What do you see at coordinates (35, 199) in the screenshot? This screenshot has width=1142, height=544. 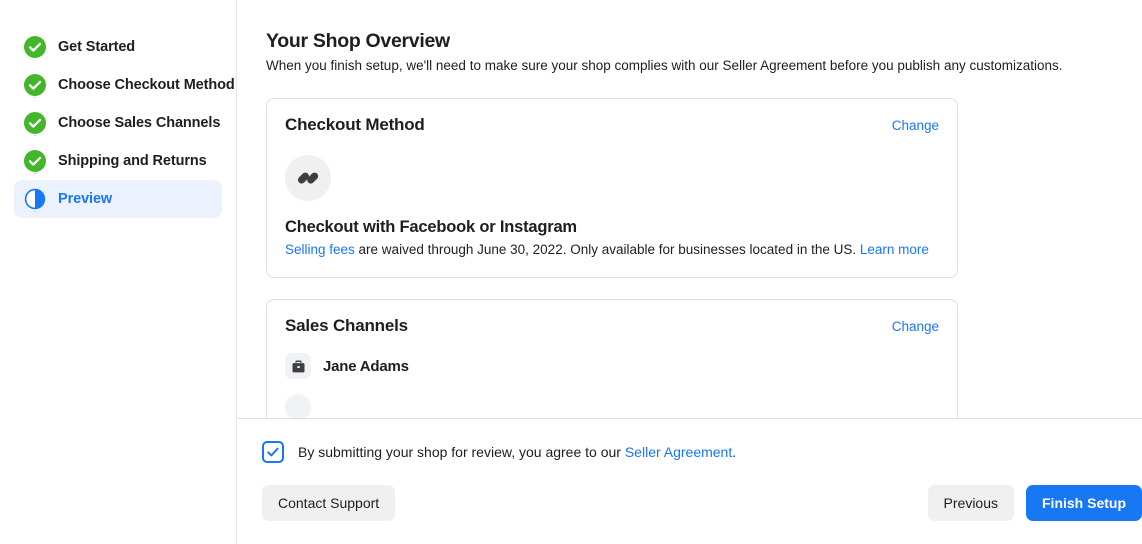 I see `half-circle-icon` at bounding box center [35, 199].